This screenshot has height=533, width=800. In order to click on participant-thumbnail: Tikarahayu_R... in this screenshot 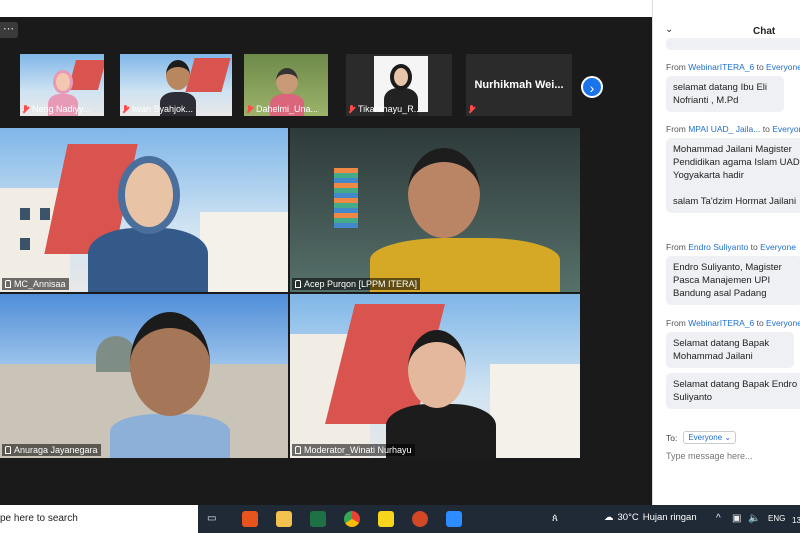, I will do `click(399, 85)`.